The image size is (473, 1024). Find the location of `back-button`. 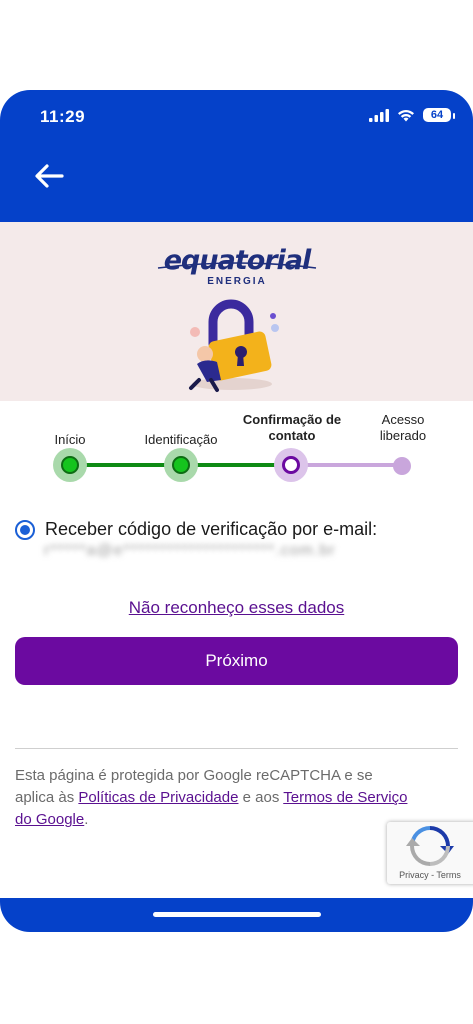

back-button is located at coordinates (49, 176).